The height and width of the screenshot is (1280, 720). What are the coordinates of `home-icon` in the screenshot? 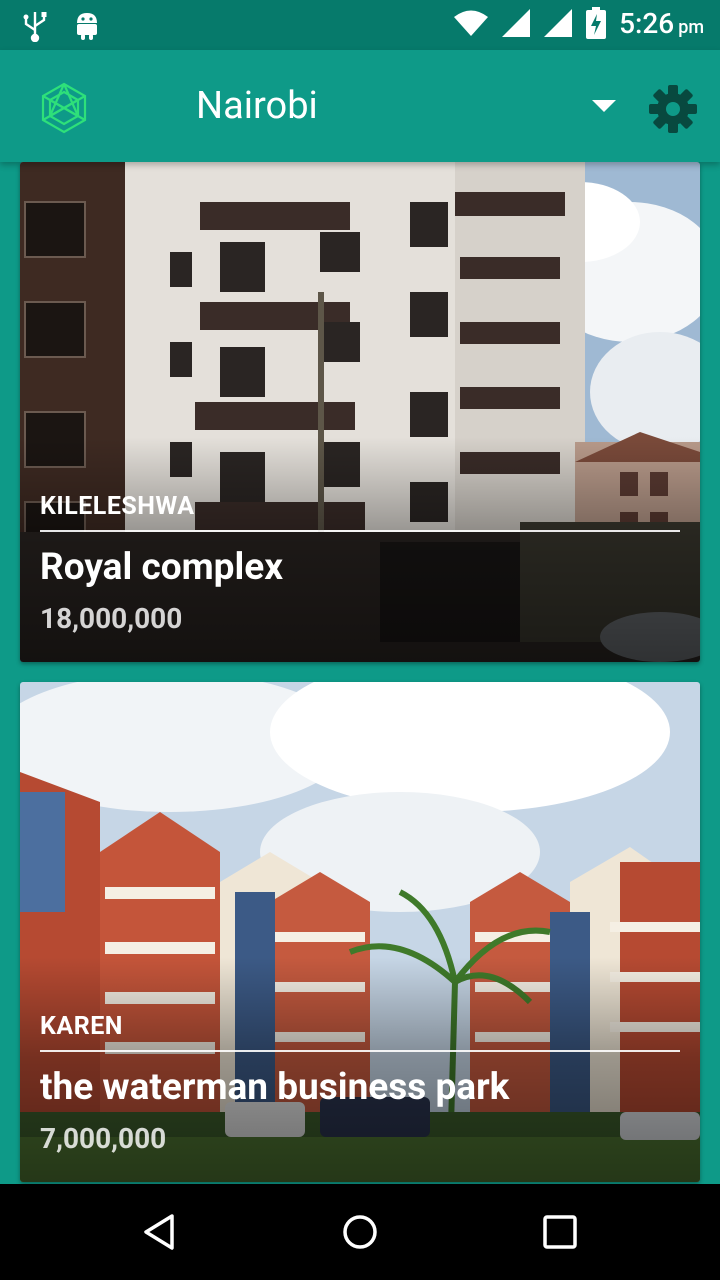 It's located at (360, 1232).